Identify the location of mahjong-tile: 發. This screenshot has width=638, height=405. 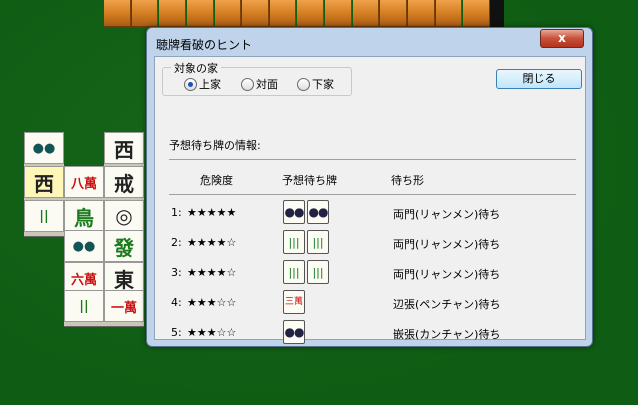
(124, 246).